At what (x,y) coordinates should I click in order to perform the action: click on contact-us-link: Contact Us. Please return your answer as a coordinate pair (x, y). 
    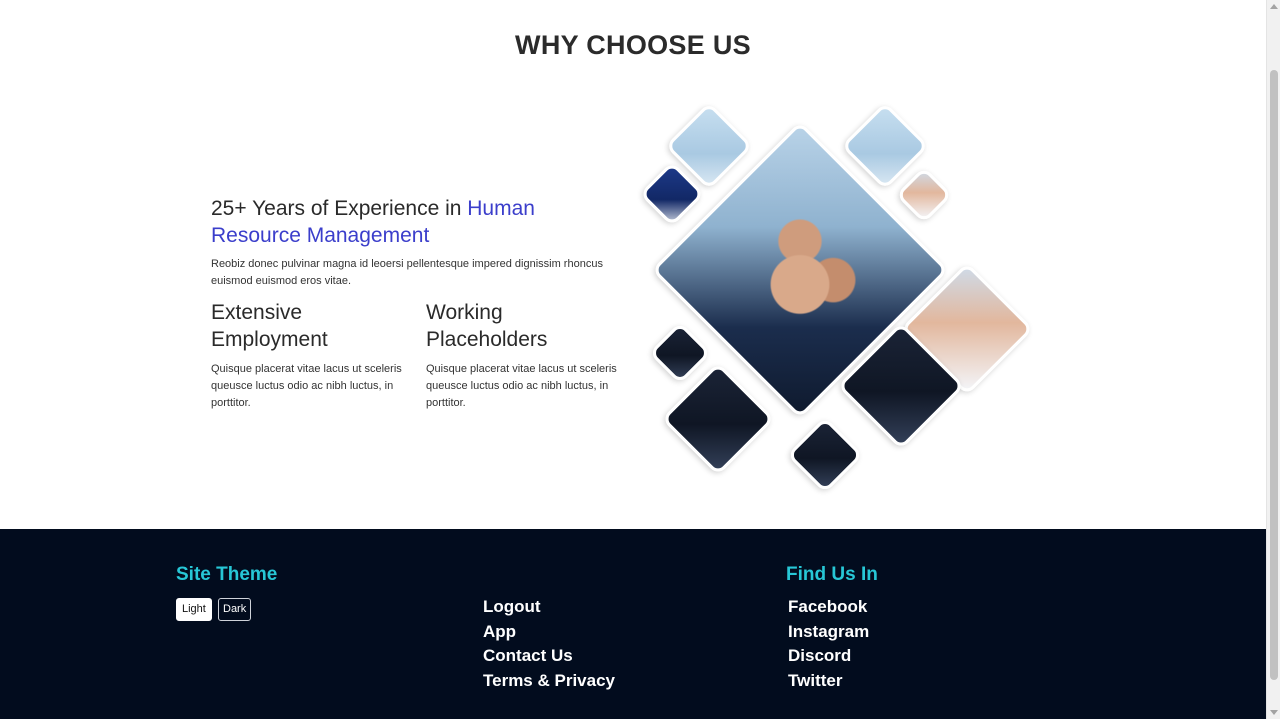
    Looking at the image, I should click on (549, 656).